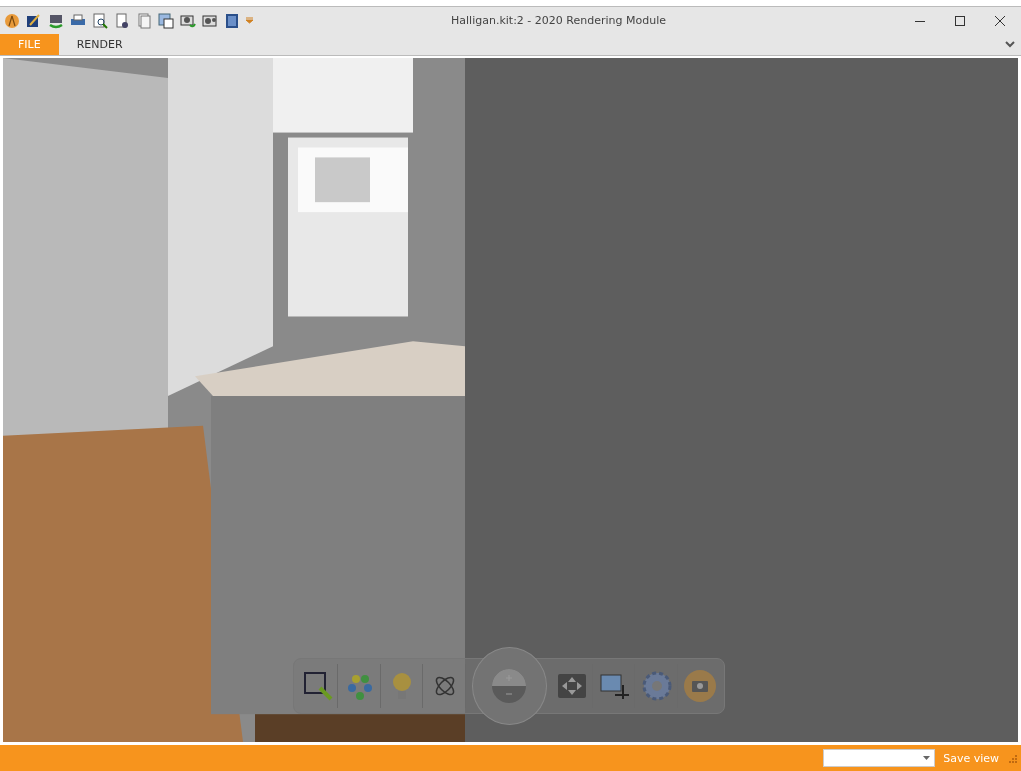 This screenshot has width=1021, height=771. What do you see at coordinates (56, 20) in the screenshot?
I see `refresh-camera-icon` at bounding box center [56, 20].